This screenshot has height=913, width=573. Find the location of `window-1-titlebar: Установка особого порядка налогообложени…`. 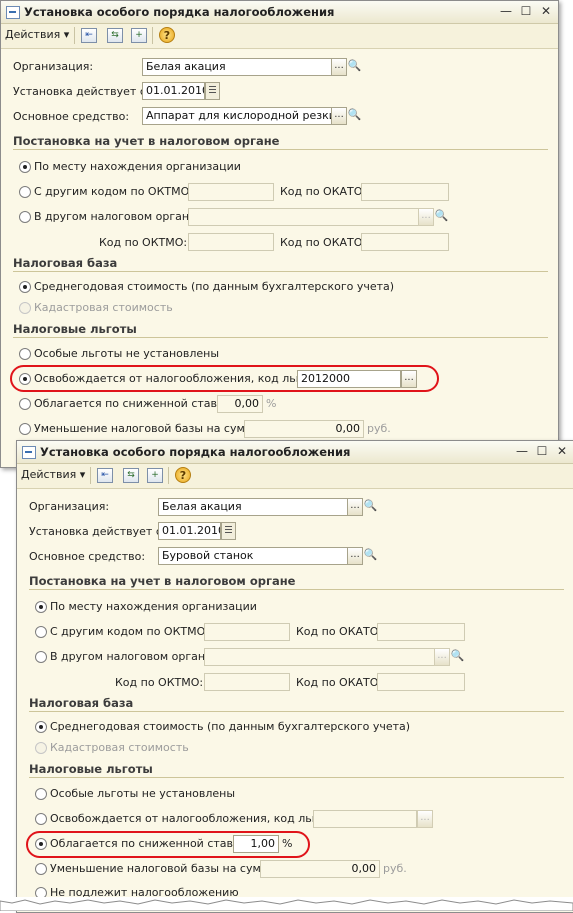

window-1-titlebar: Установка особого порядка налогообложени… is located at coordinates (279, 12).